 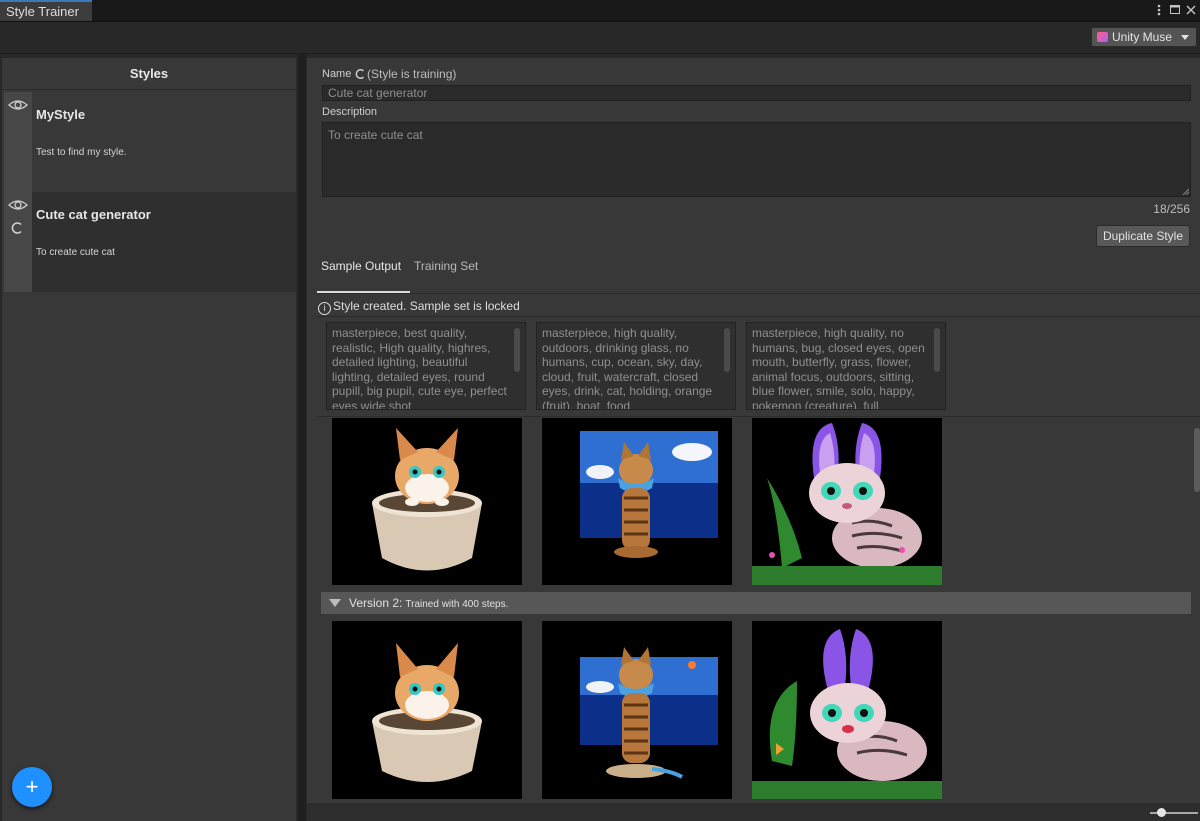 What do you see at coordinates (600, 11) in the screenshot?
I see `window-tab-strip` at bounding box center [600, 11].